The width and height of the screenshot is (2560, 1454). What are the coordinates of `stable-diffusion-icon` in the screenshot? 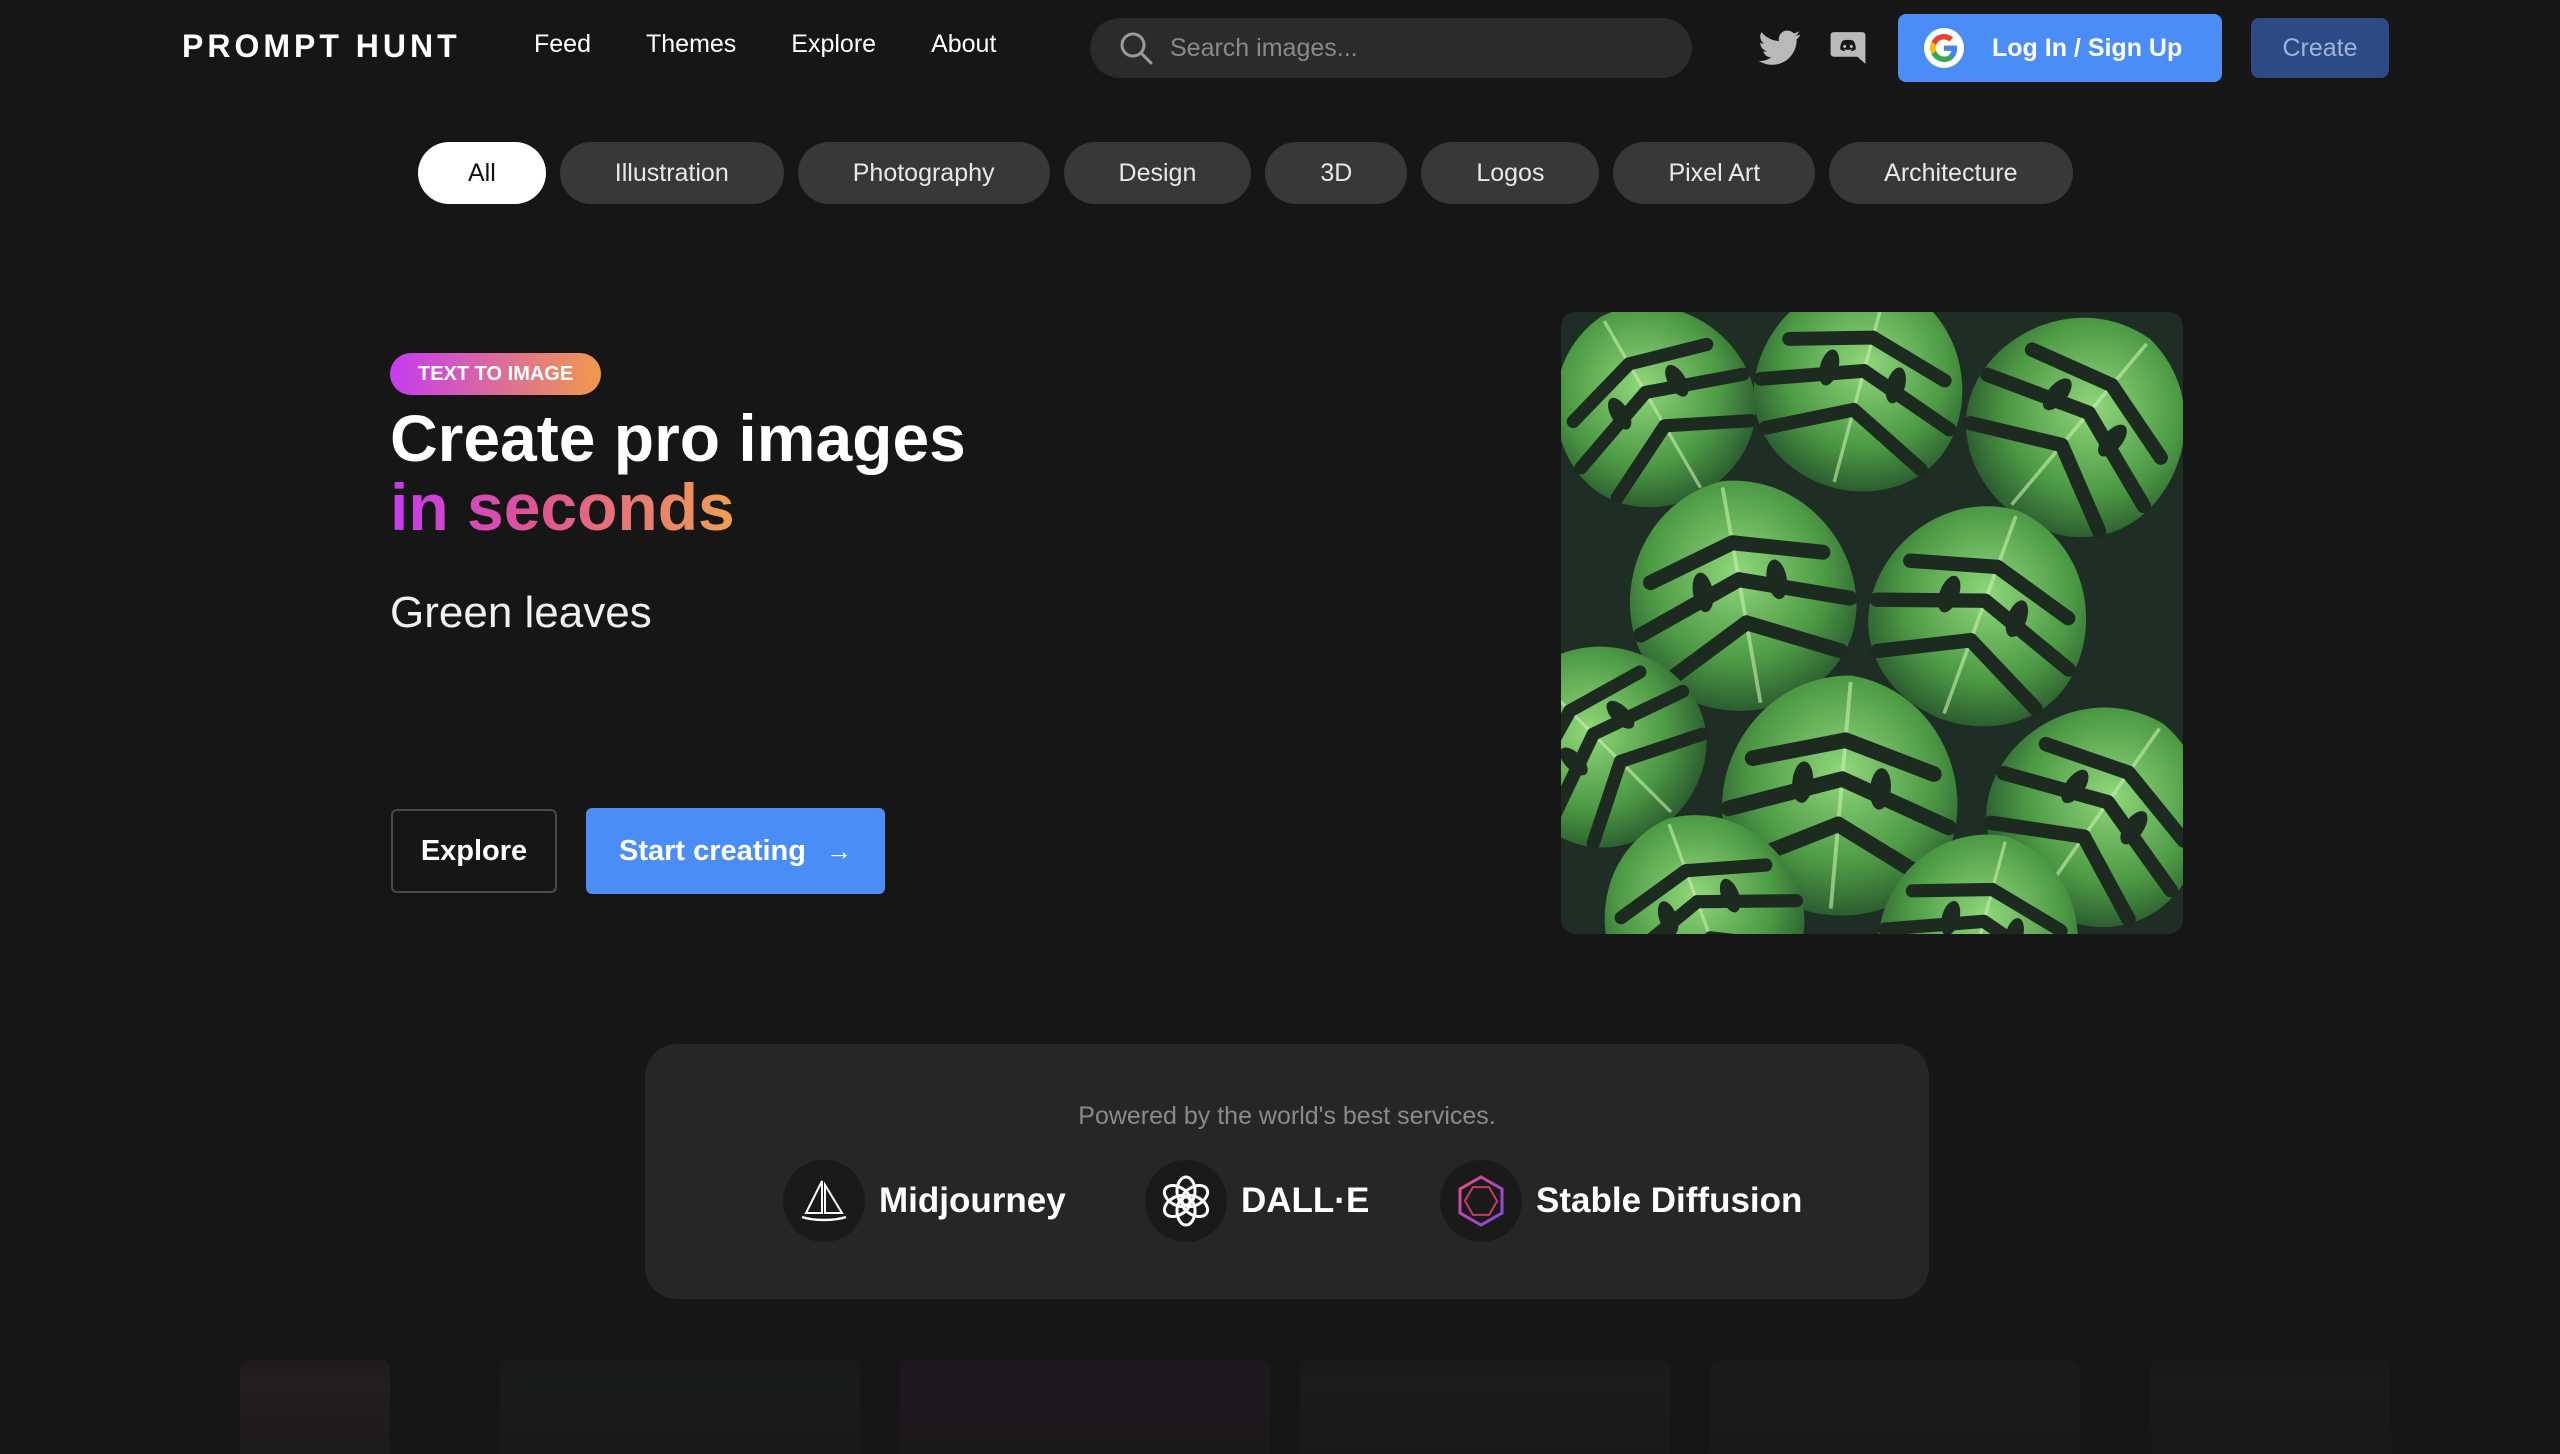 It's located at (1481, 1201).